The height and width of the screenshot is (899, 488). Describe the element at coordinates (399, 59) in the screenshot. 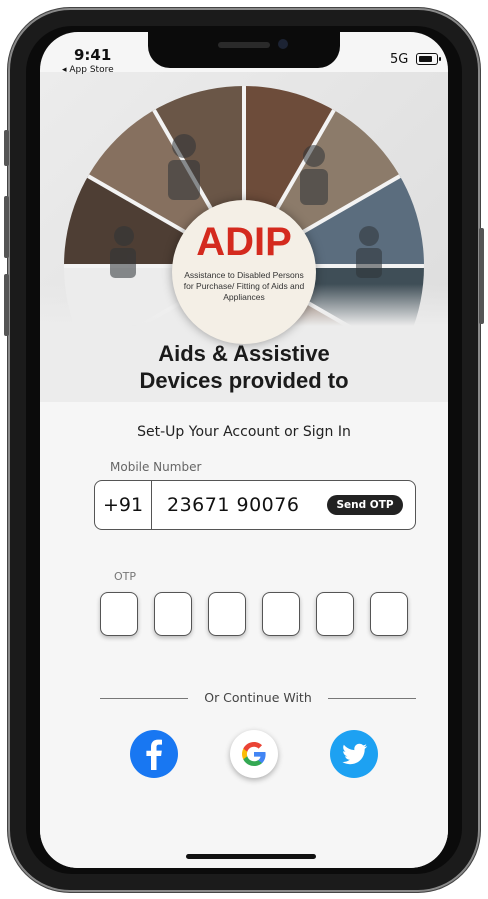

I see `network-indicator: 5G` at that location.